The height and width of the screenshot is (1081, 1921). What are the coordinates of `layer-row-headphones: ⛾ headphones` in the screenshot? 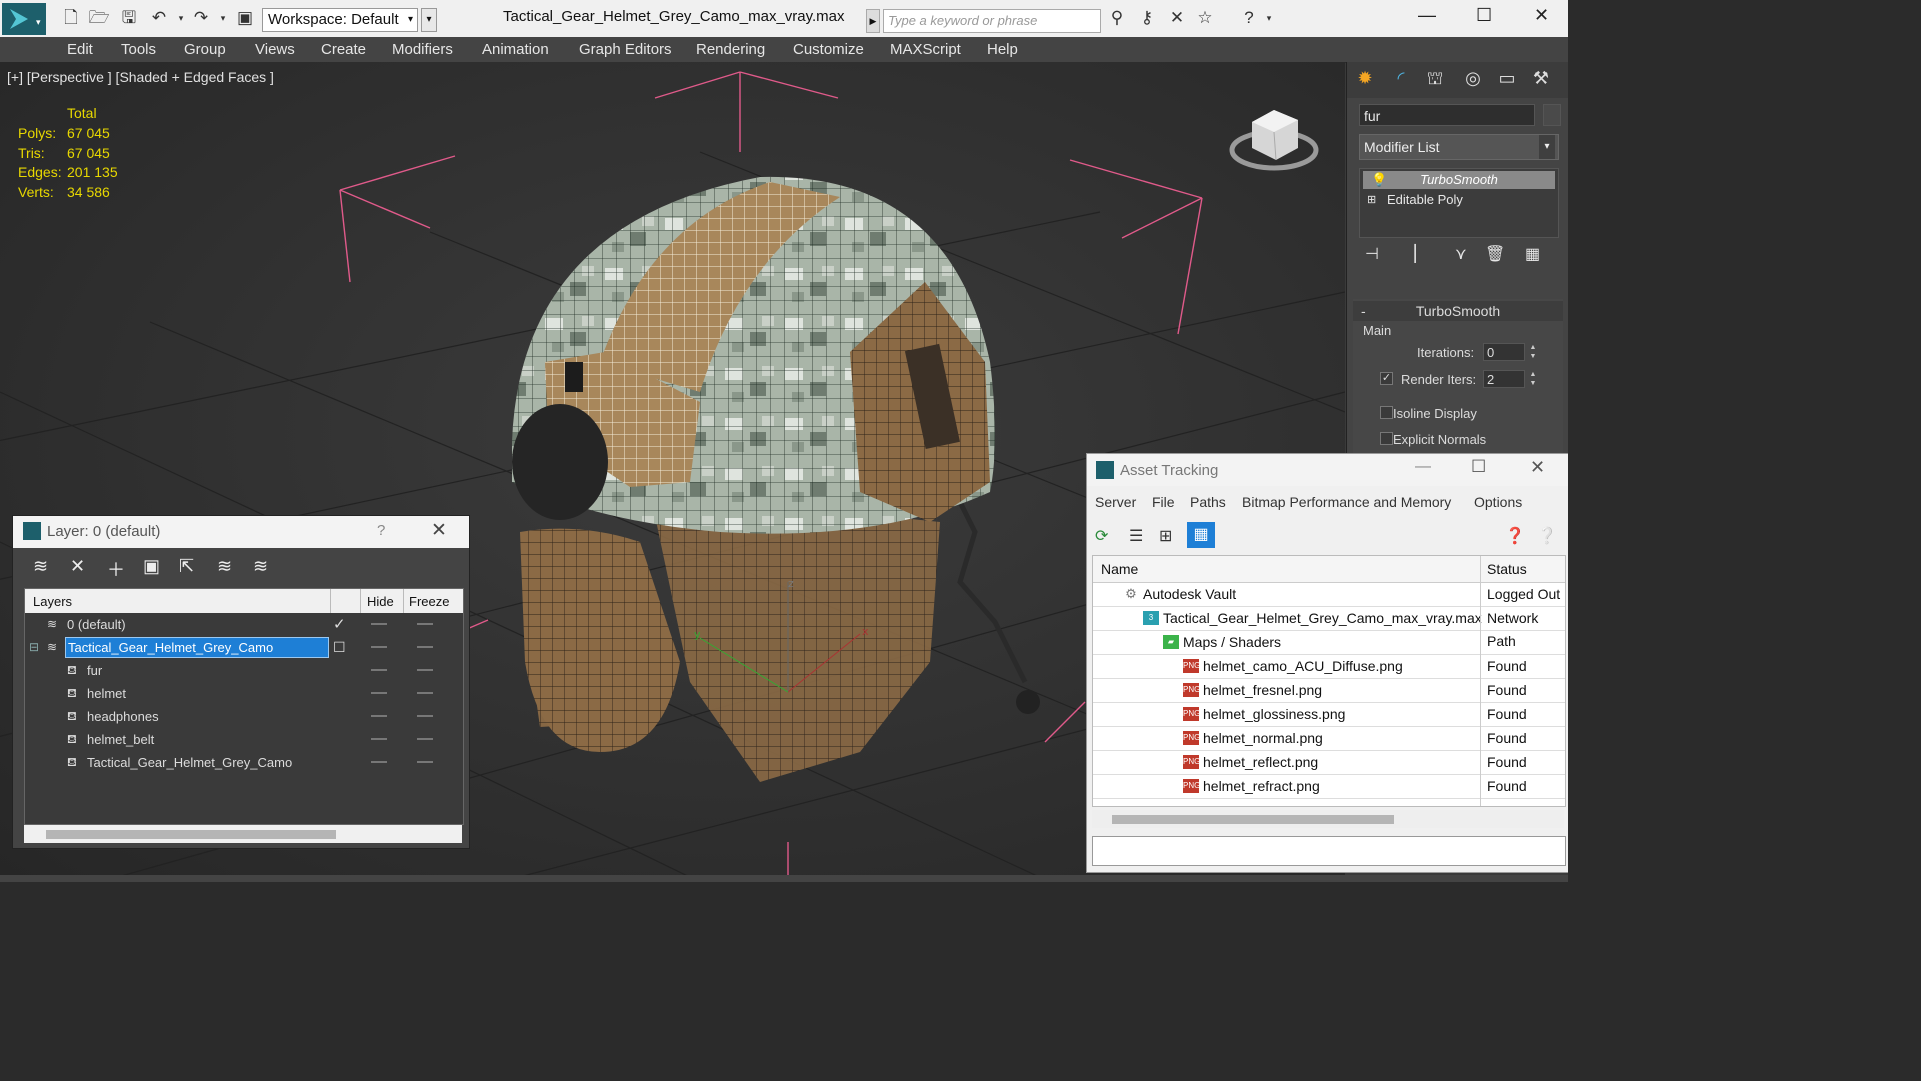 It's located at (244, 716).